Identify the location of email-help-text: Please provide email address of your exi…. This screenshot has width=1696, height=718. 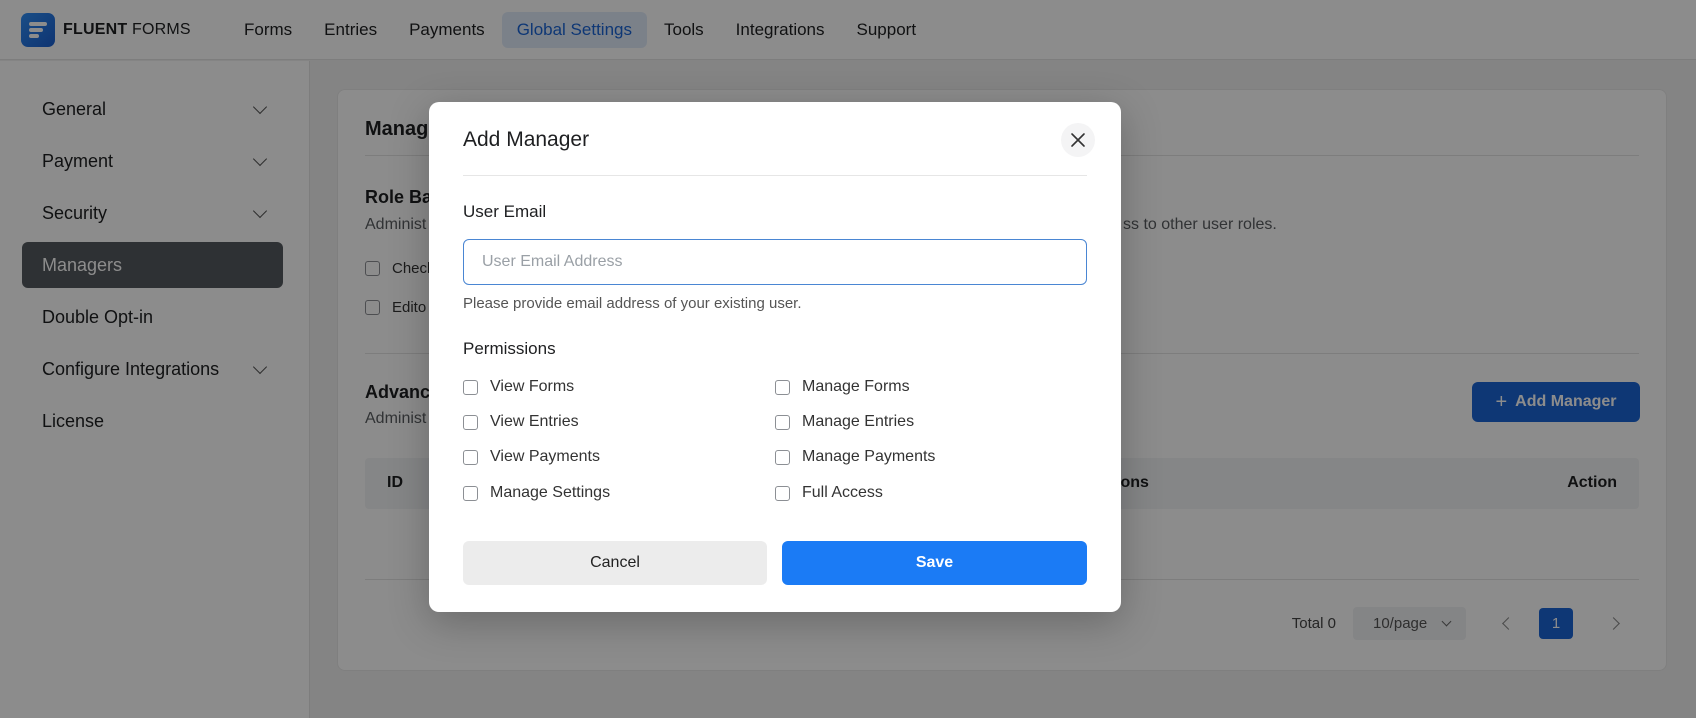
(632, 303).